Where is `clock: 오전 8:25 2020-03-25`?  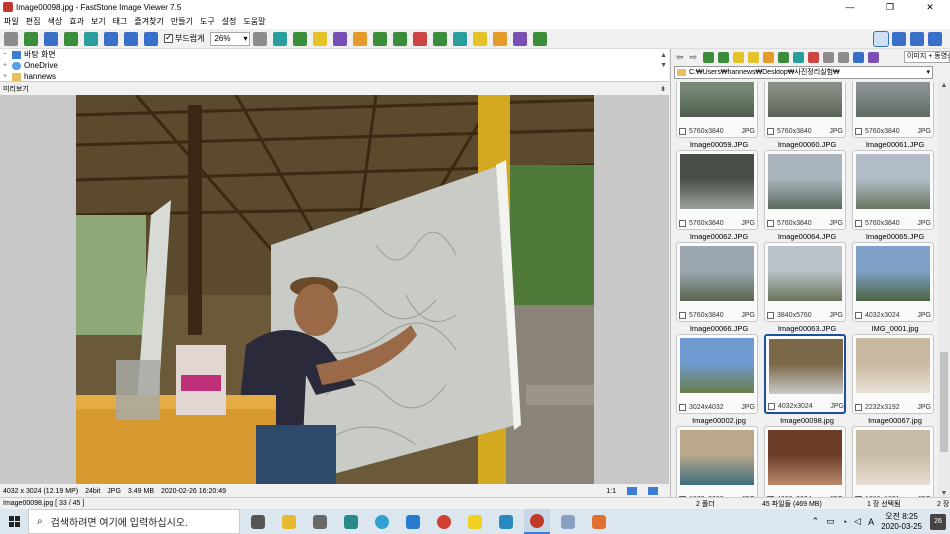 clock: 오전 8:25 2020-03-25 is located at coordinates (901, 522).